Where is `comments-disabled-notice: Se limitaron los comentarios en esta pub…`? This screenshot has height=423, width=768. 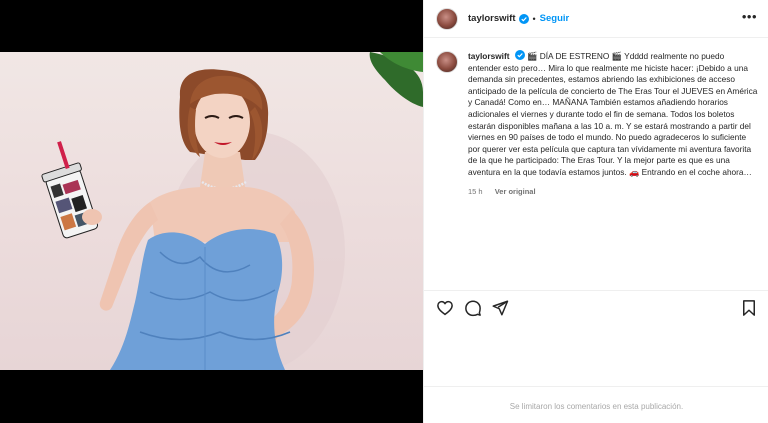
comments-disabled-notice: Se limitaron los comentarios en esta pub… is located at coordinates (596, 406).